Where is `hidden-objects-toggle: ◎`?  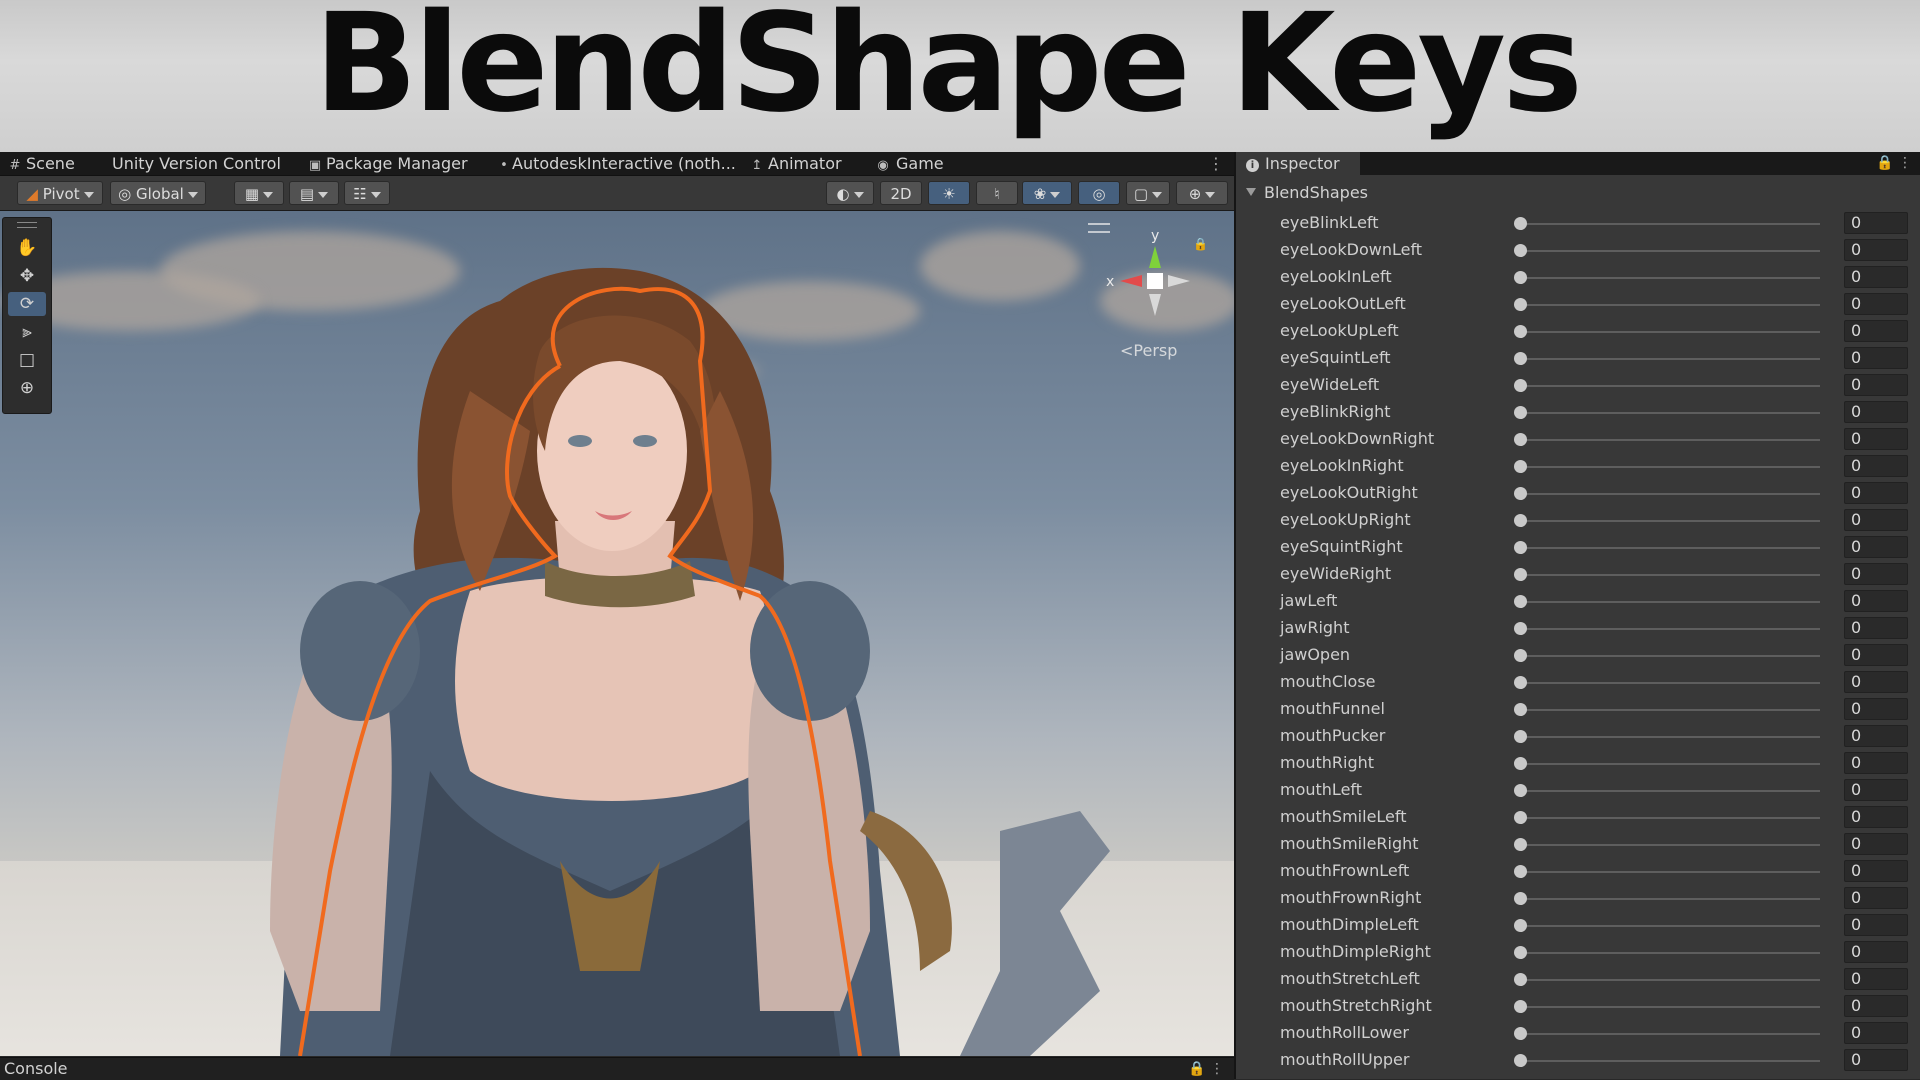 hidden-objects-toggle: ◎ is located at coordinates (1099, 193).